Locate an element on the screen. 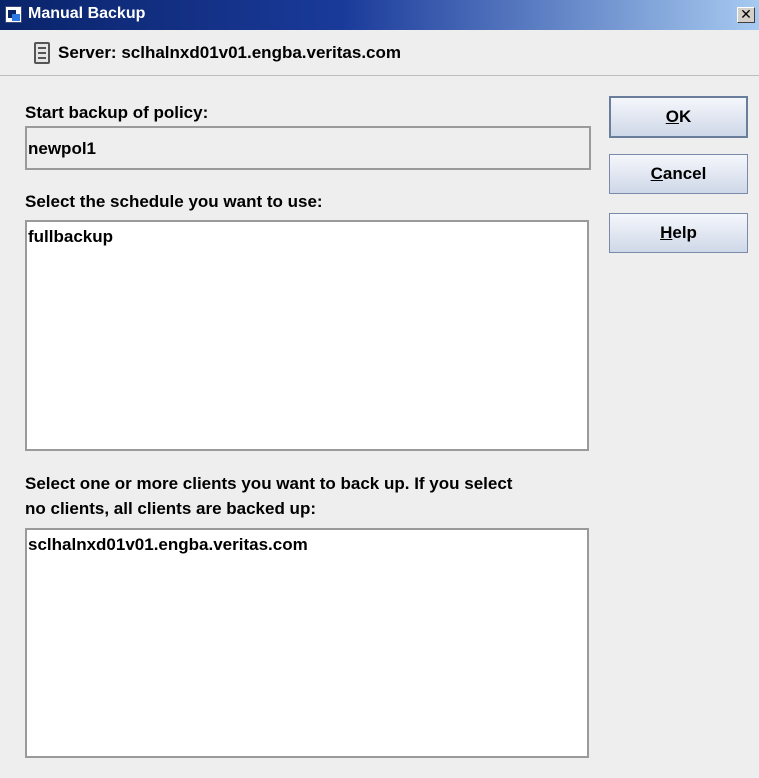 The width and height of the screenshot is (759, 778). help-label-rest: elp is located at coordinates (684, 232).